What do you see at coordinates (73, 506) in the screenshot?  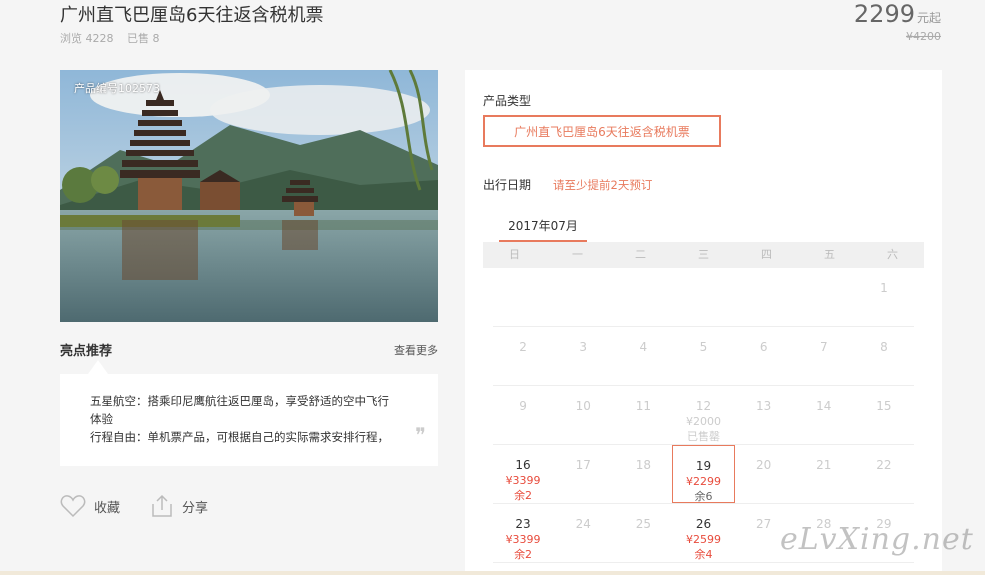 I see `heart-icon` at bounding box center [73, 506].